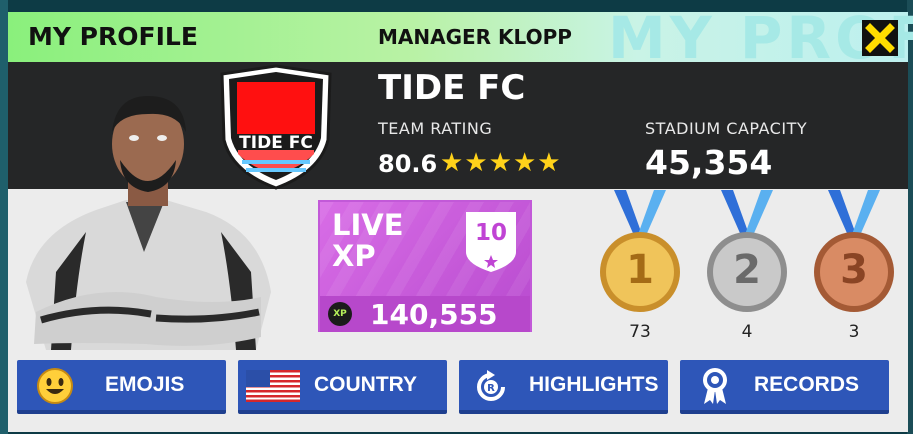 The width and height of the screenshot is (913, 434). What do you see at coordinates (4, 217) in the screenshot?
I see `background-strip-left` at bounding box center [4, 217].